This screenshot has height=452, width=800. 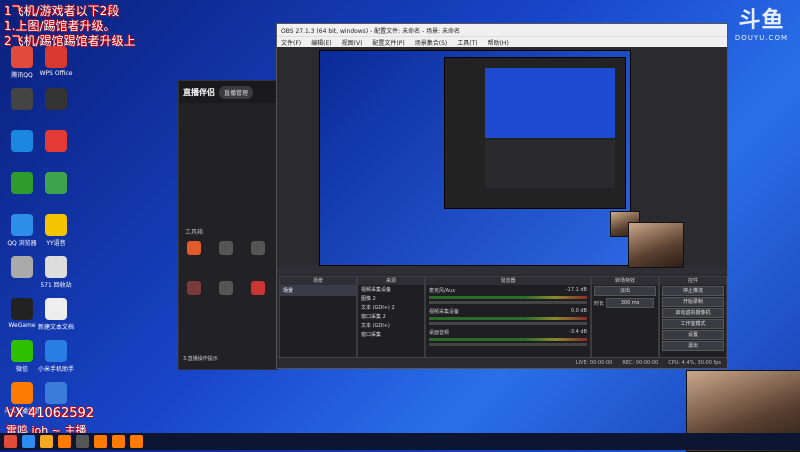 I want to click on source-list: 视频采集设备 图像 2 文本 (GDI+) 2 窗口采集 2 文本 (GDI+) 窗口采集, so click(x=391, y=312).